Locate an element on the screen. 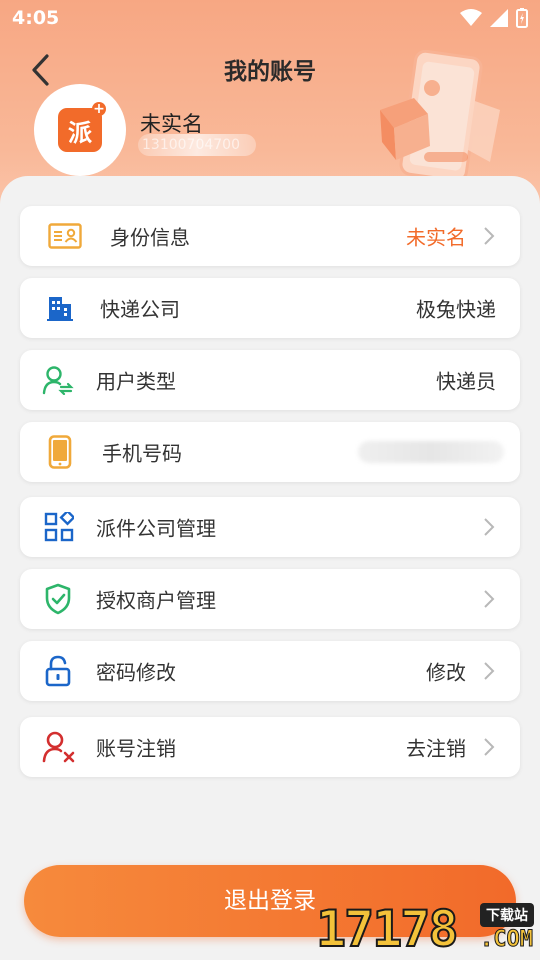 This screenshot has height=960, width=540. menu-item-label: 授权商户管理 is located at coordinates (156, 600).